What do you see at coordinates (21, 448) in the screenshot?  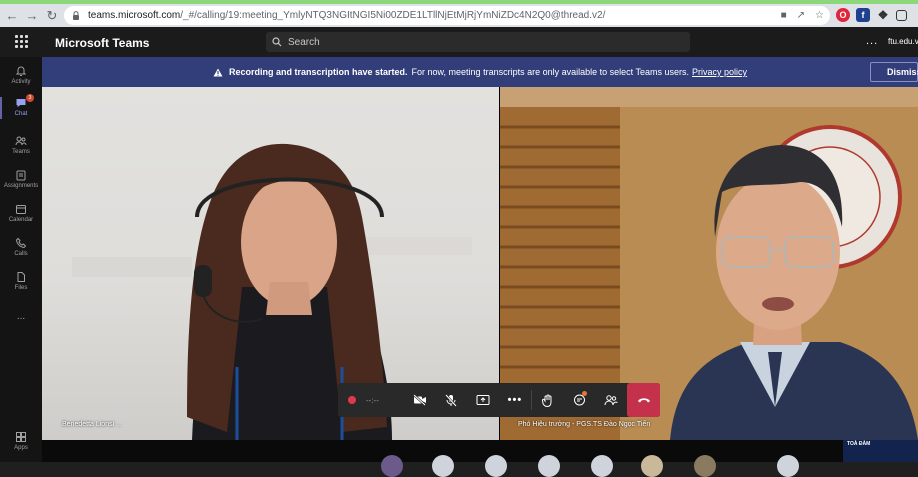 I see `rail-label: Apps` at bounding box center [21, 448].